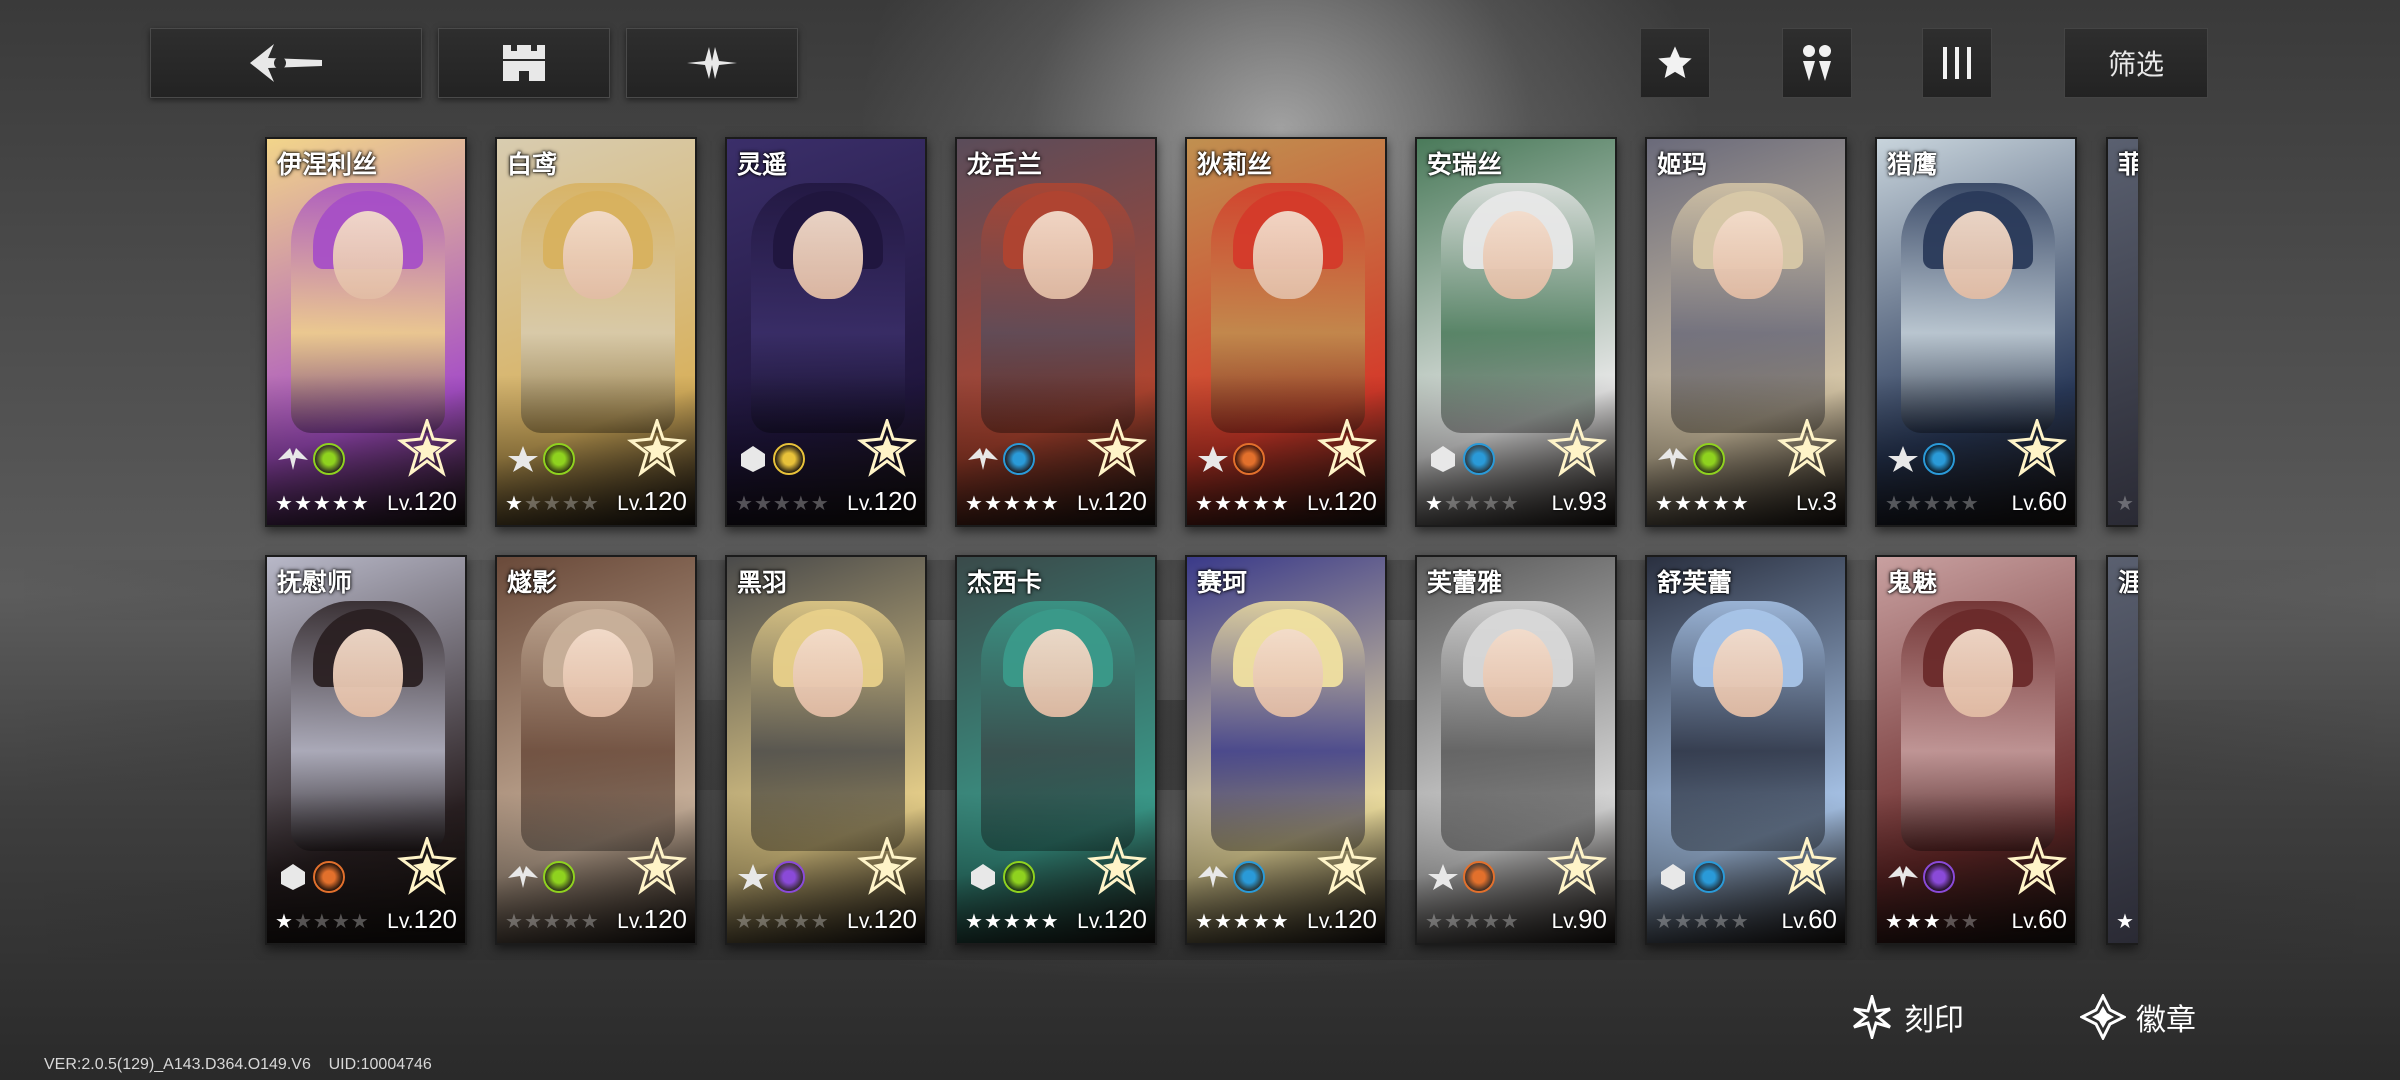  Describe the element at coordinates (1056, 750) in the screenshot. I see `character-card: 杰西卡 ★★★★★ Lv.120` at that location.